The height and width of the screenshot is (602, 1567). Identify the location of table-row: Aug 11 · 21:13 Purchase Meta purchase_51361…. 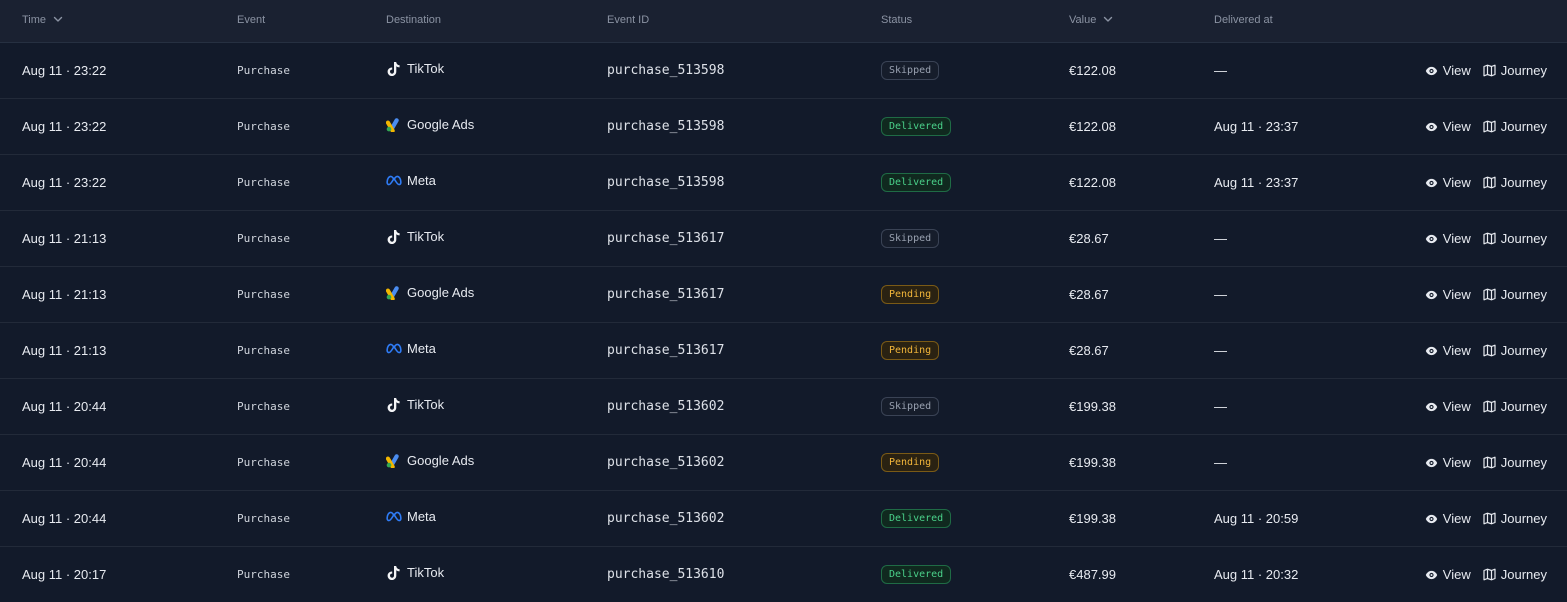
(783, 351).